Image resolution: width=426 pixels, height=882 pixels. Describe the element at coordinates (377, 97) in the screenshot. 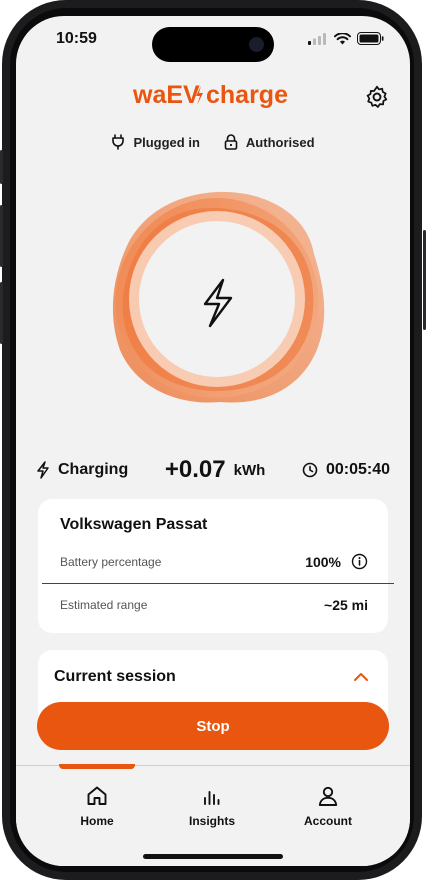

I see `gear-icon` at that location.